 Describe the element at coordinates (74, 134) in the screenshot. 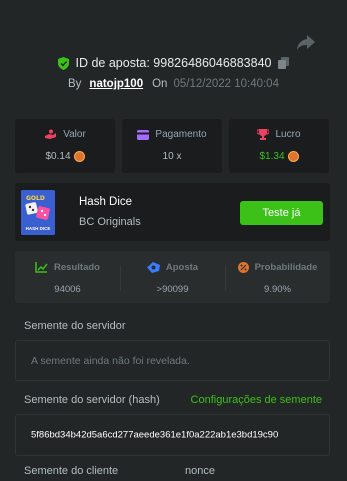

I see `stat-label: Valor` at that location.